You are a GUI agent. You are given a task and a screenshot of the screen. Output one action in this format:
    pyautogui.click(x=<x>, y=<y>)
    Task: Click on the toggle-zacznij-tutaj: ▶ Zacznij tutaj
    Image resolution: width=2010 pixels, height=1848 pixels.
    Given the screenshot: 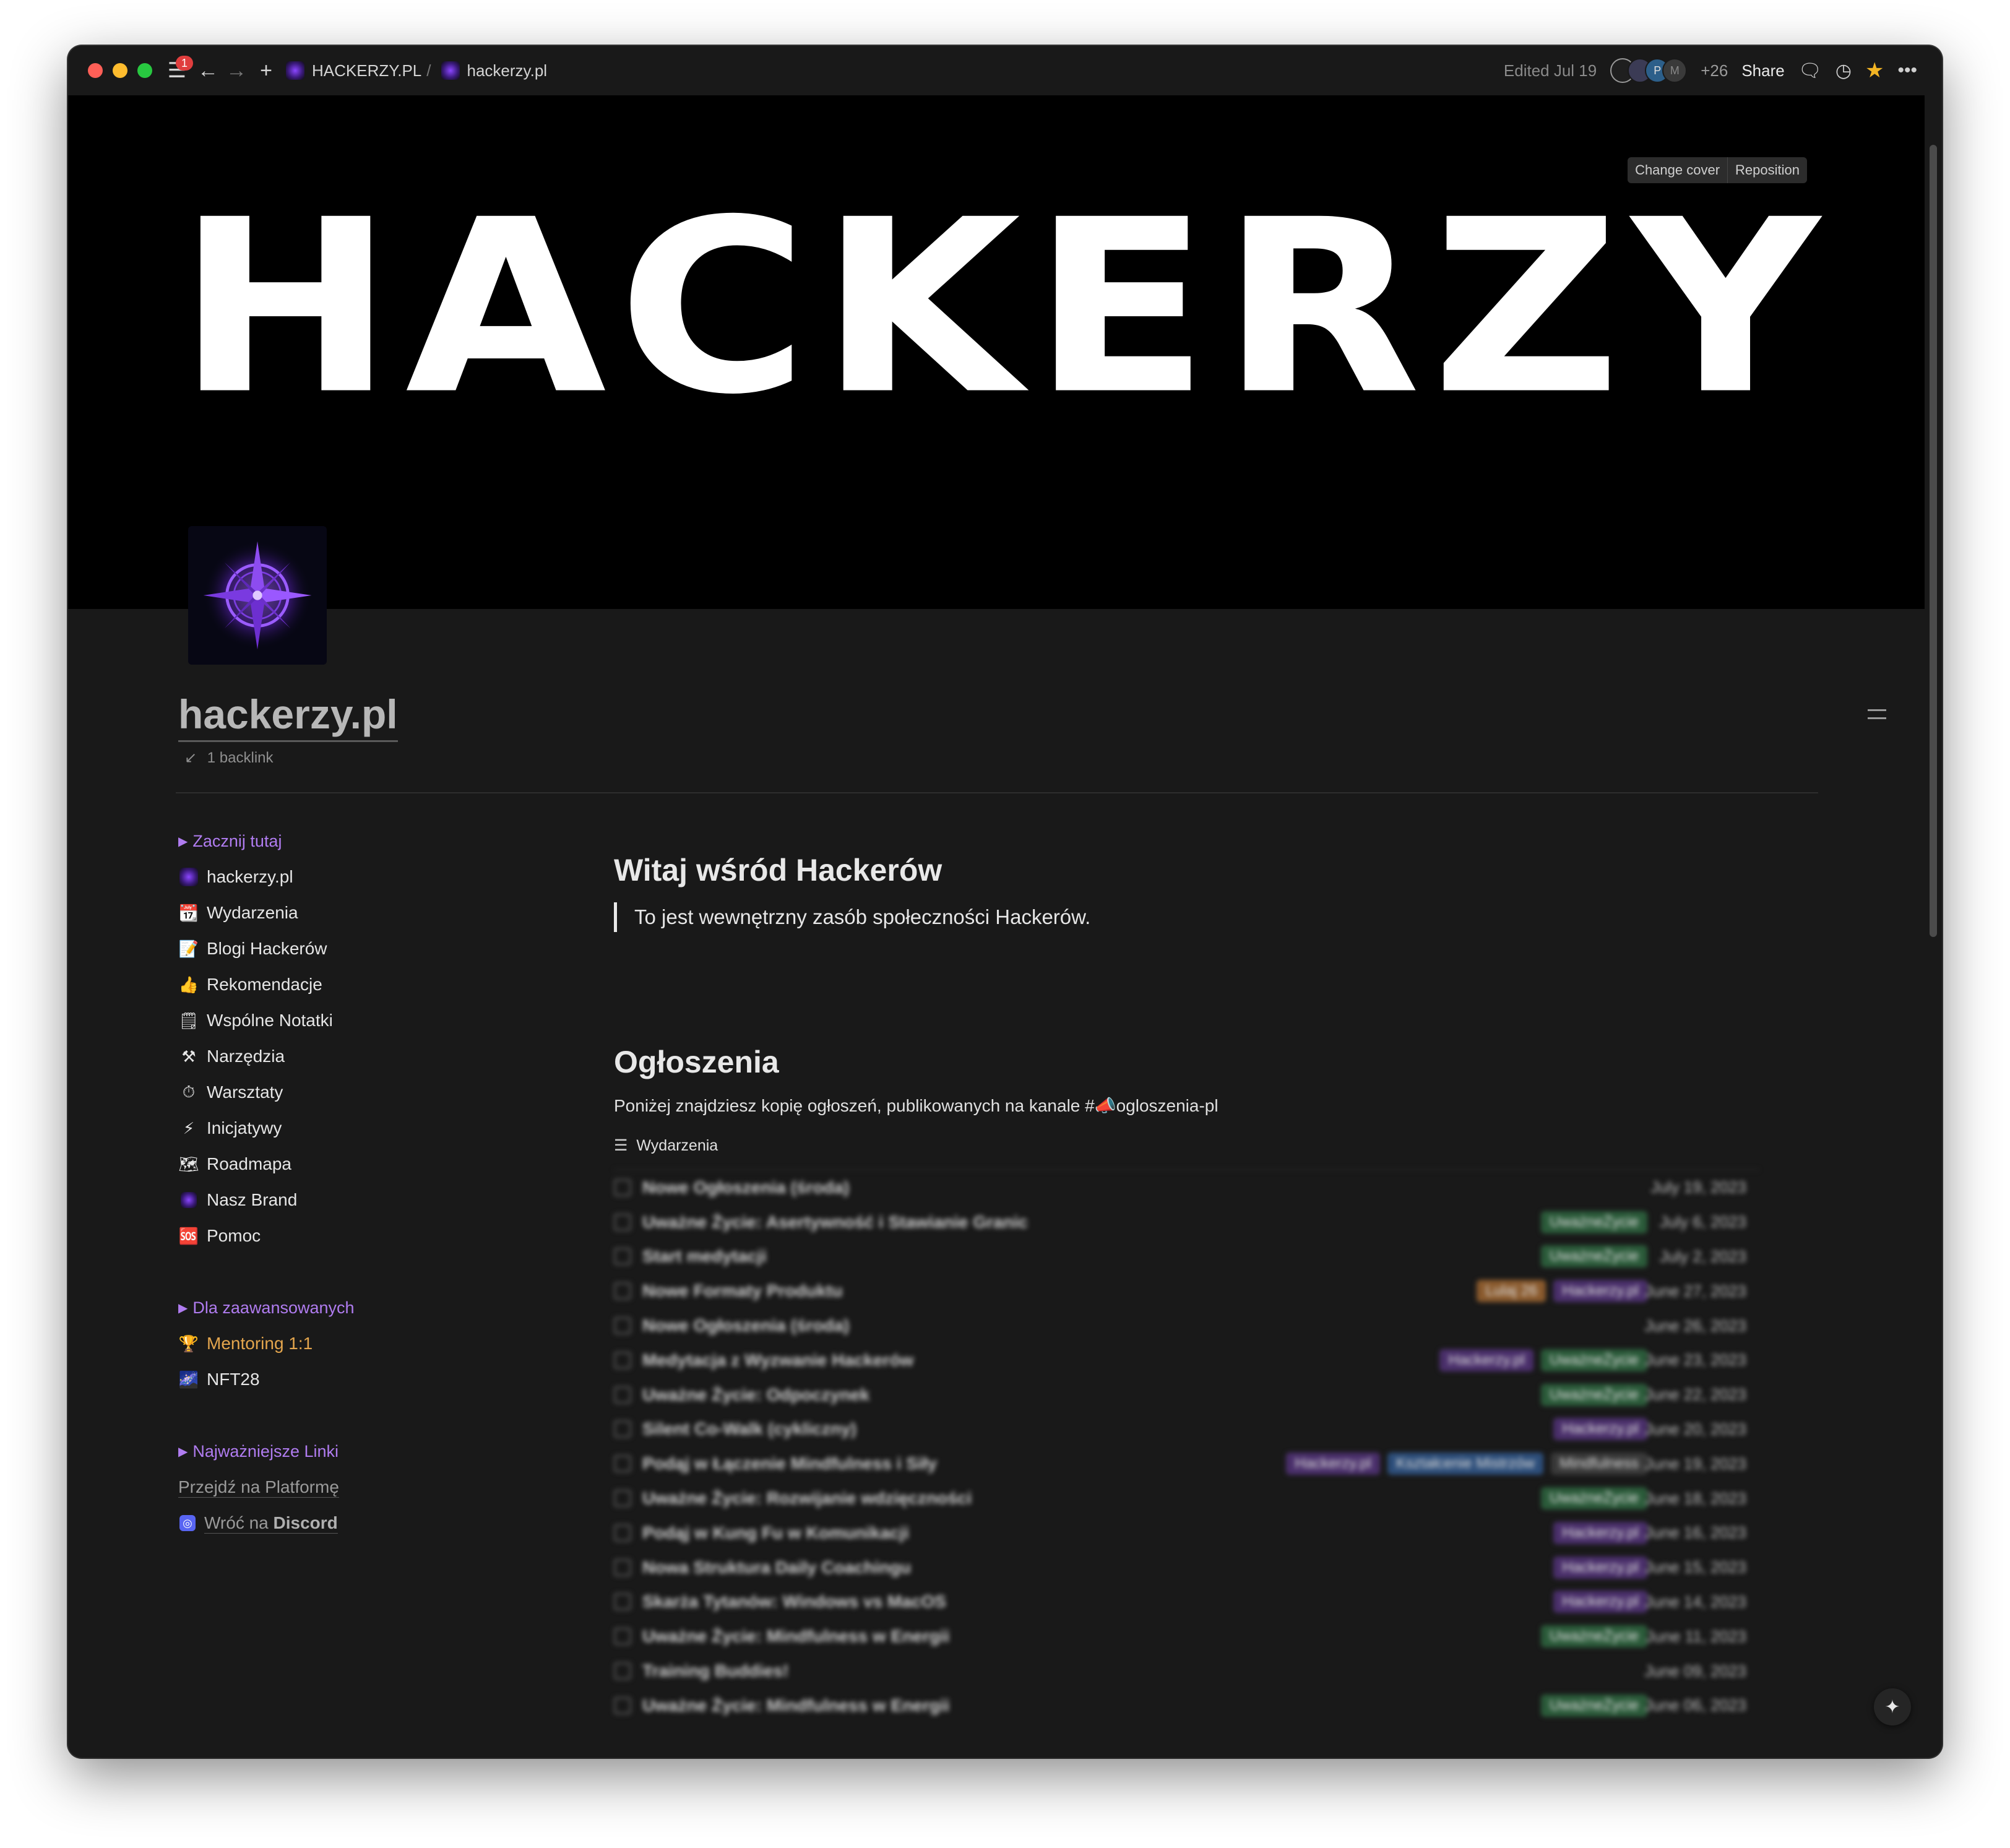 What is the action you would take?
    pyautogui.click(x=339, y=841)
    